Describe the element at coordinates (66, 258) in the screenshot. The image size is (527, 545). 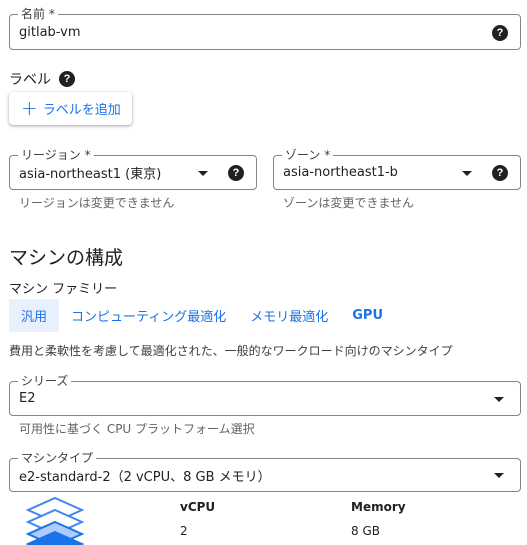
I see `machine-config-title: マシンの構成` at that location.